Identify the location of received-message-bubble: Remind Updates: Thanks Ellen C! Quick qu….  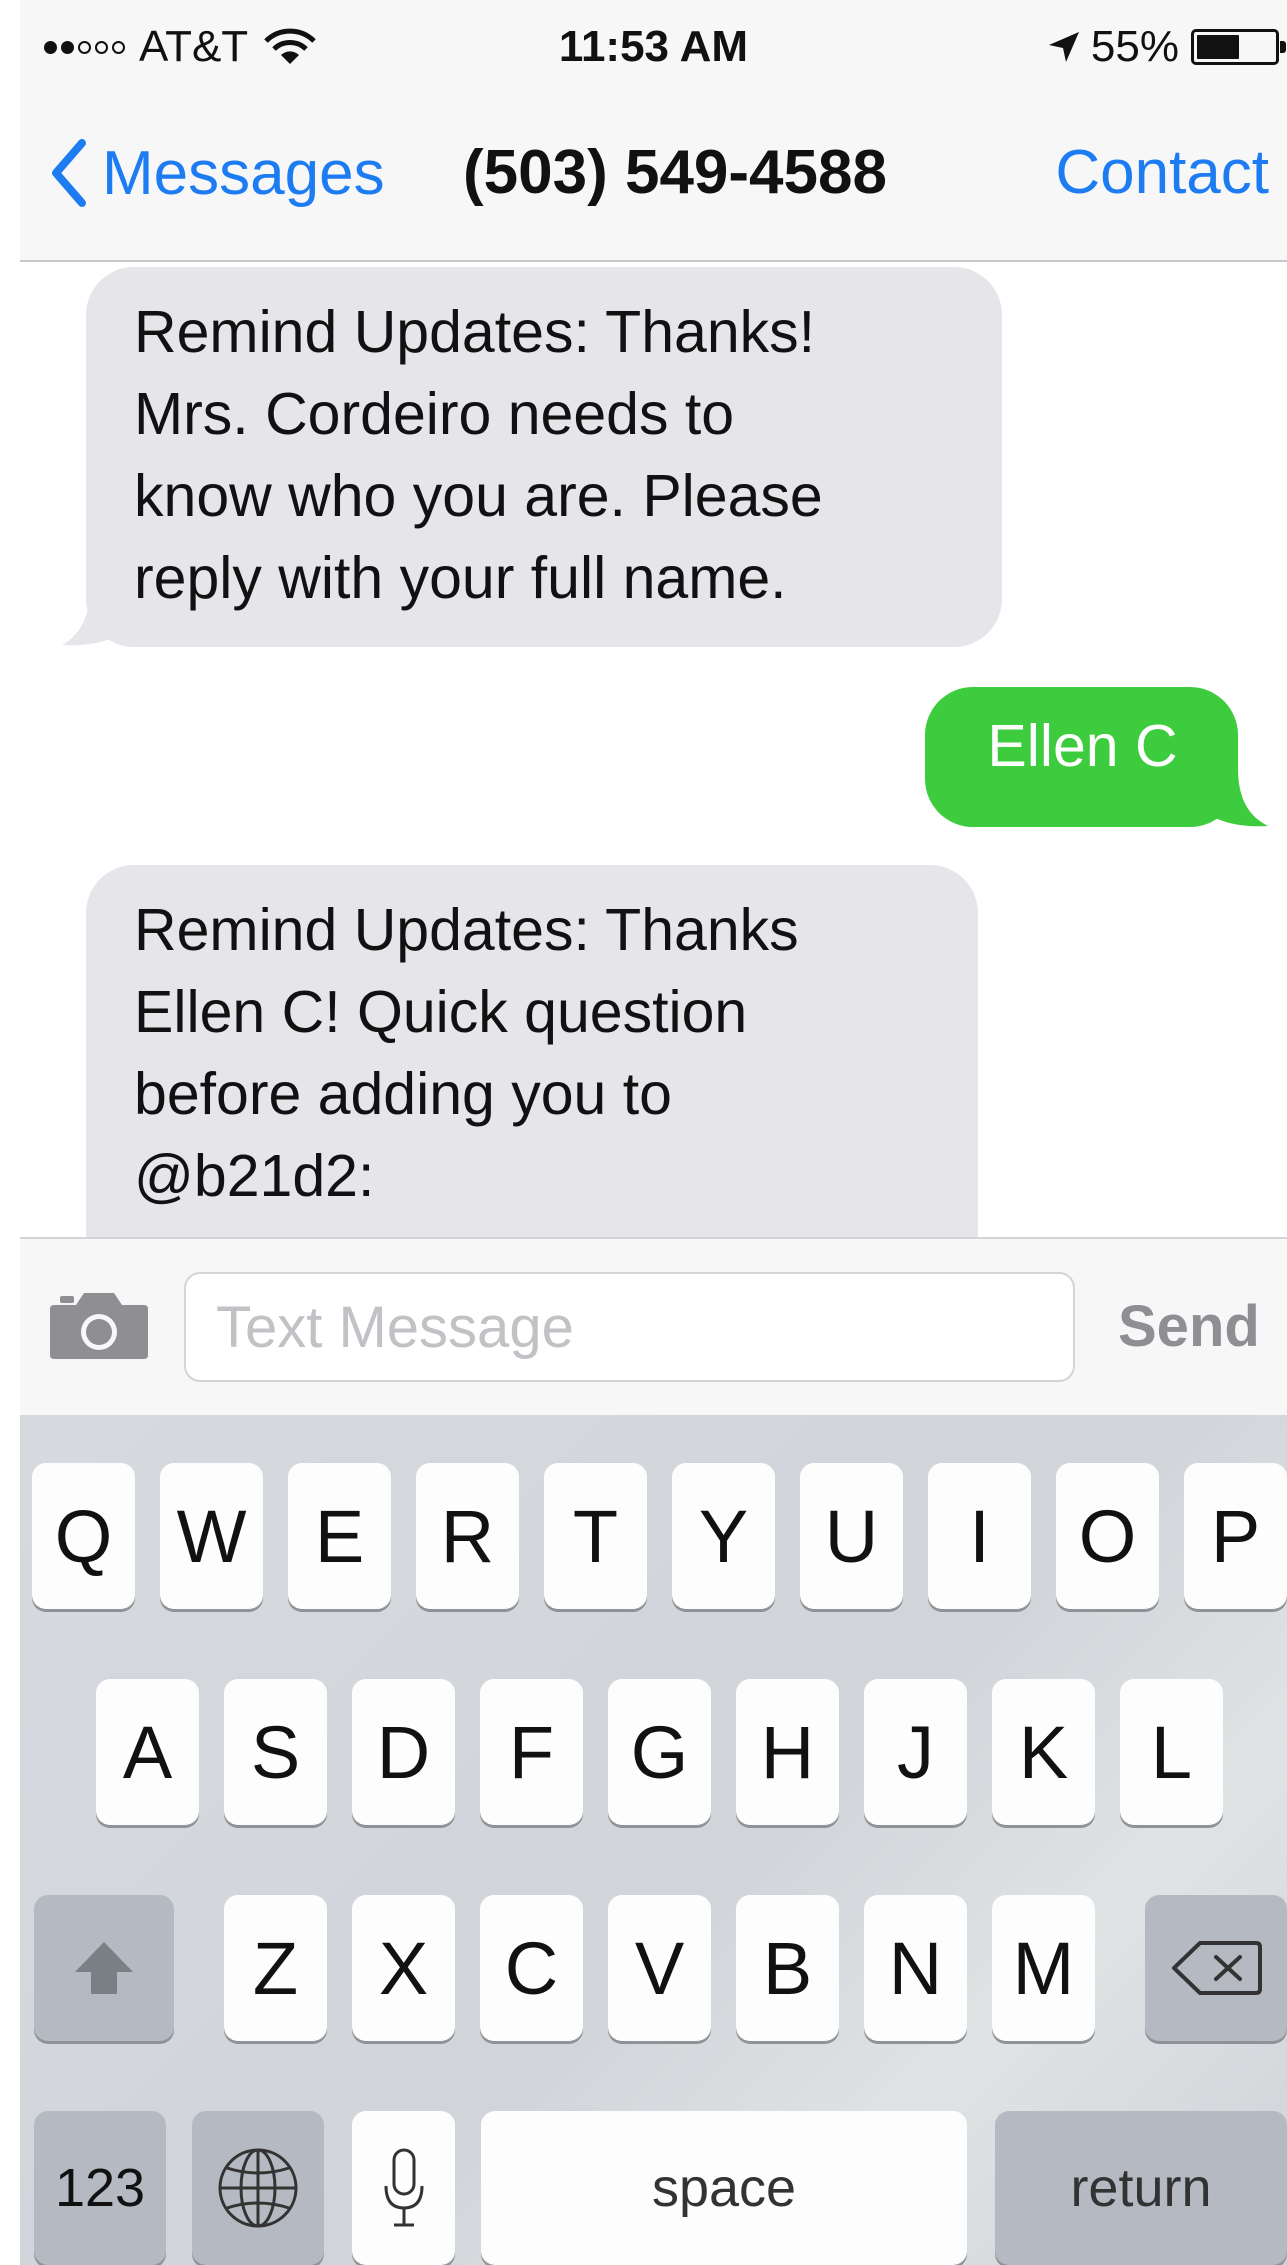
(532, 1051).